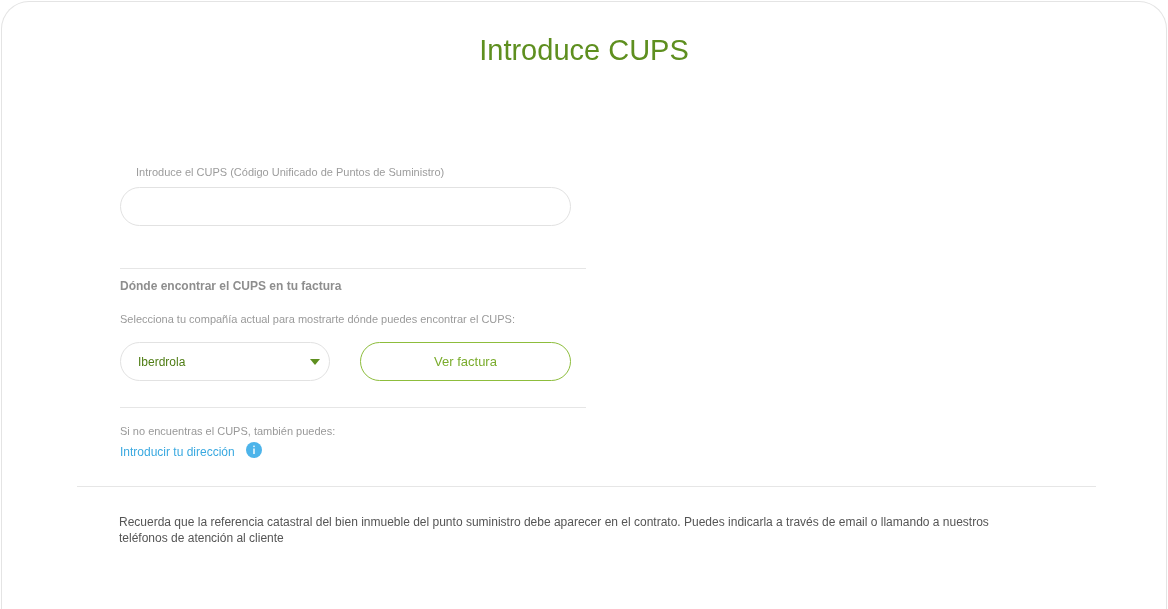  What do you see at coordinates (253, 449) in the screenshot?
I see `info-icon` at bounding box center [253, 449].